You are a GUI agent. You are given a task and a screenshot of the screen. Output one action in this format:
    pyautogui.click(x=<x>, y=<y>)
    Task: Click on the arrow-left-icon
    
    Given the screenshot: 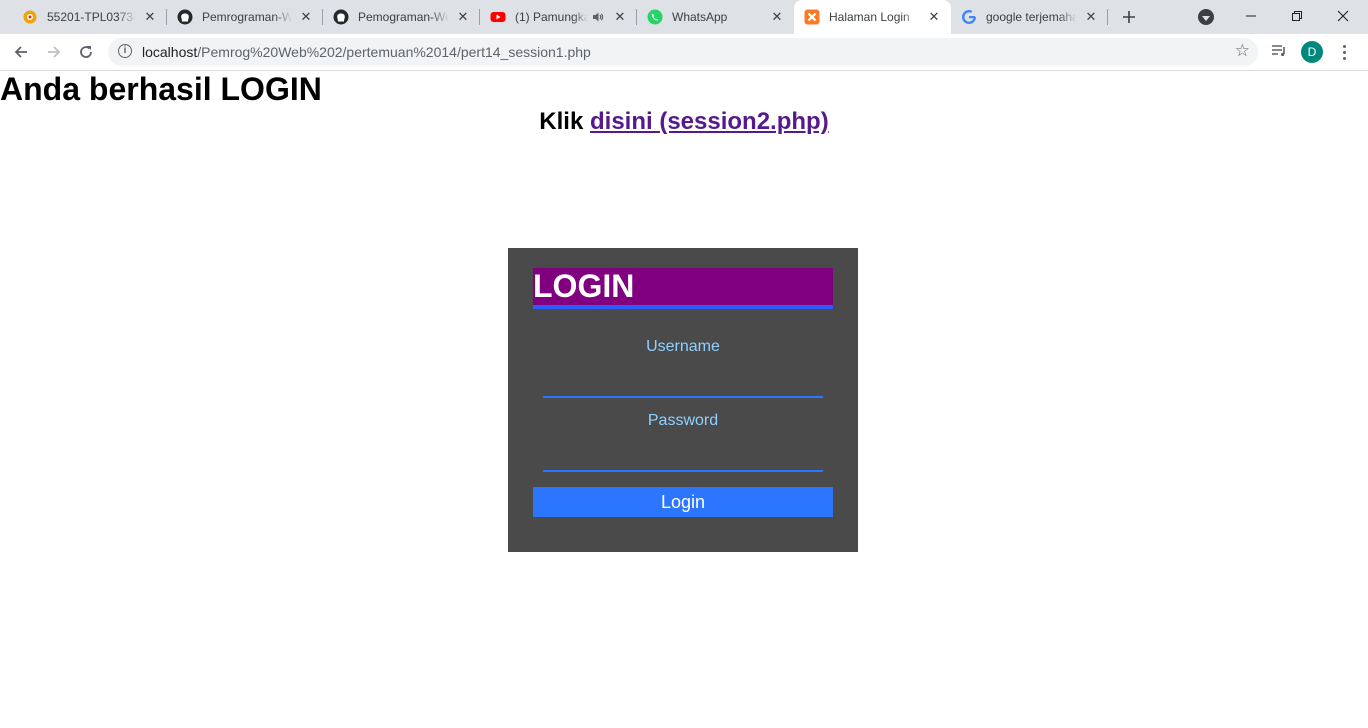 What is the action you would take?
    pyautogui.click(x=20, y=52)
    